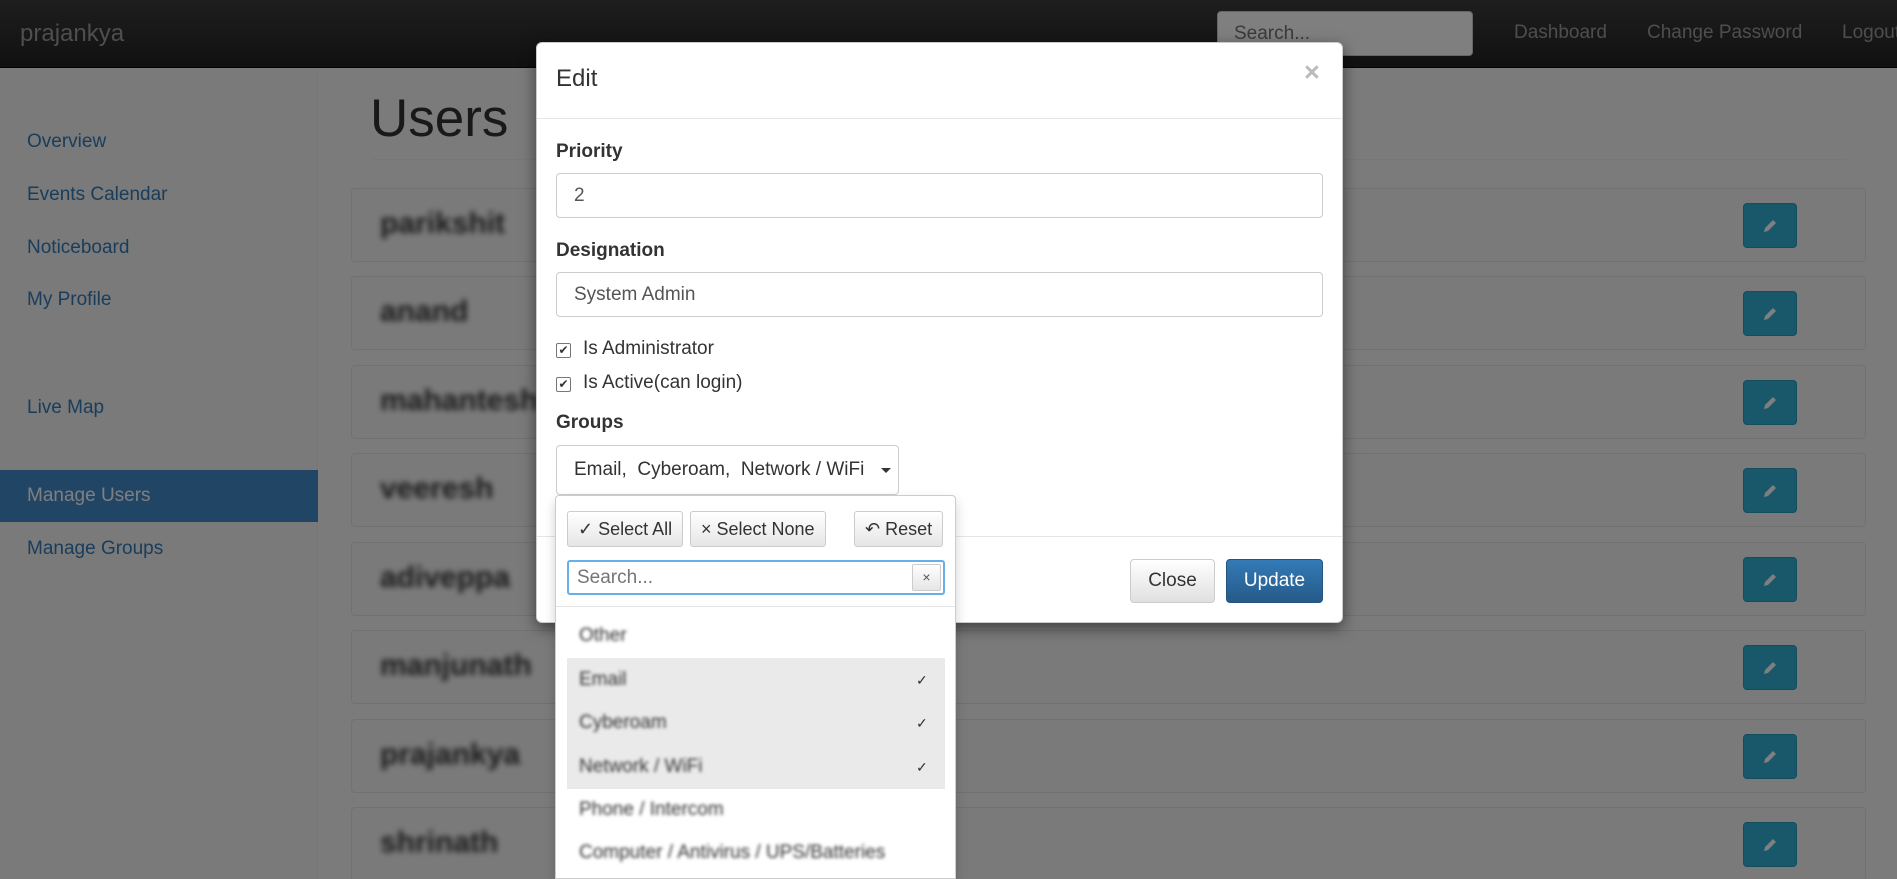 Image resolution: width=1897 pixels, height=879 pixels. Describe the element at coordinates (758, 529) in the screenshot. I see `select-none-button: × Select None` at that location.